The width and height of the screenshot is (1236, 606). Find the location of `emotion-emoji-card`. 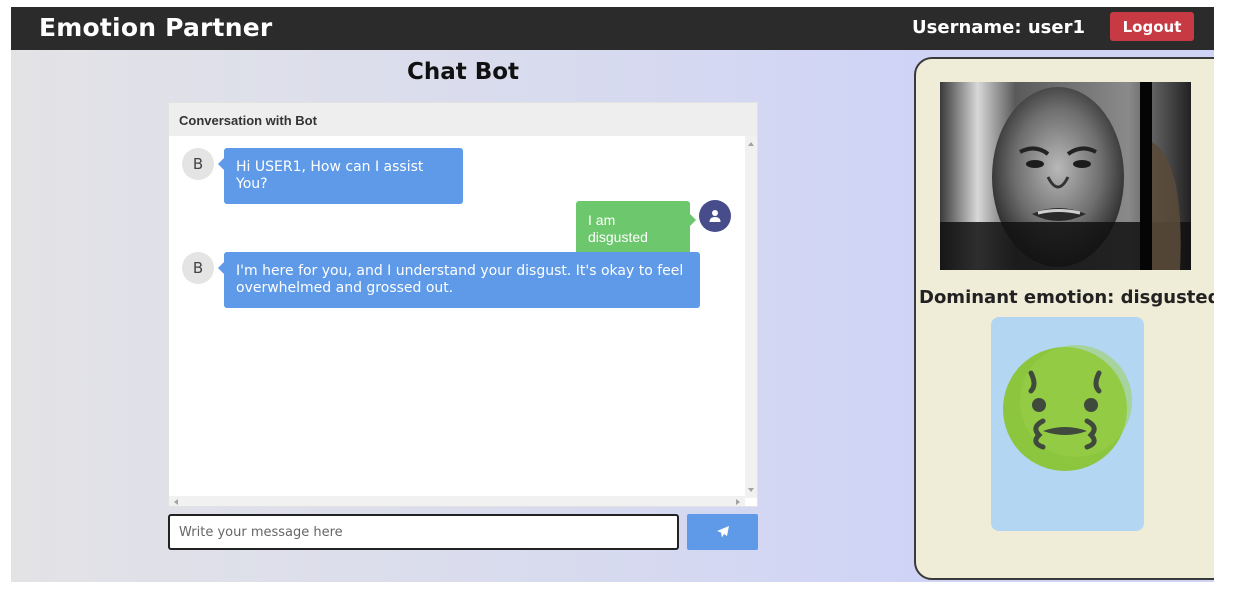

emotion-emoji-card is located at coordinates (1067, 424).